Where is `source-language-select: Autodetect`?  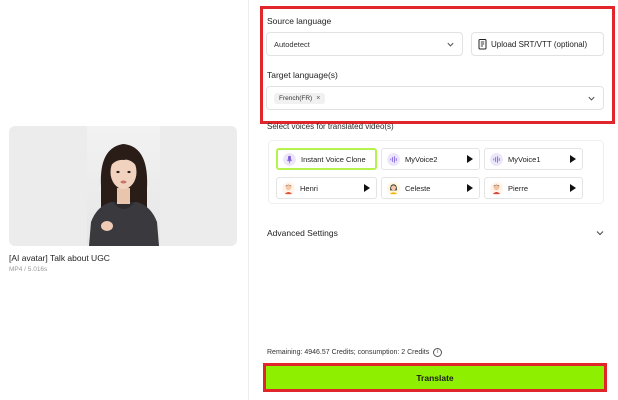 source-language-select: Autodetect is located at coordinates (364, 44).